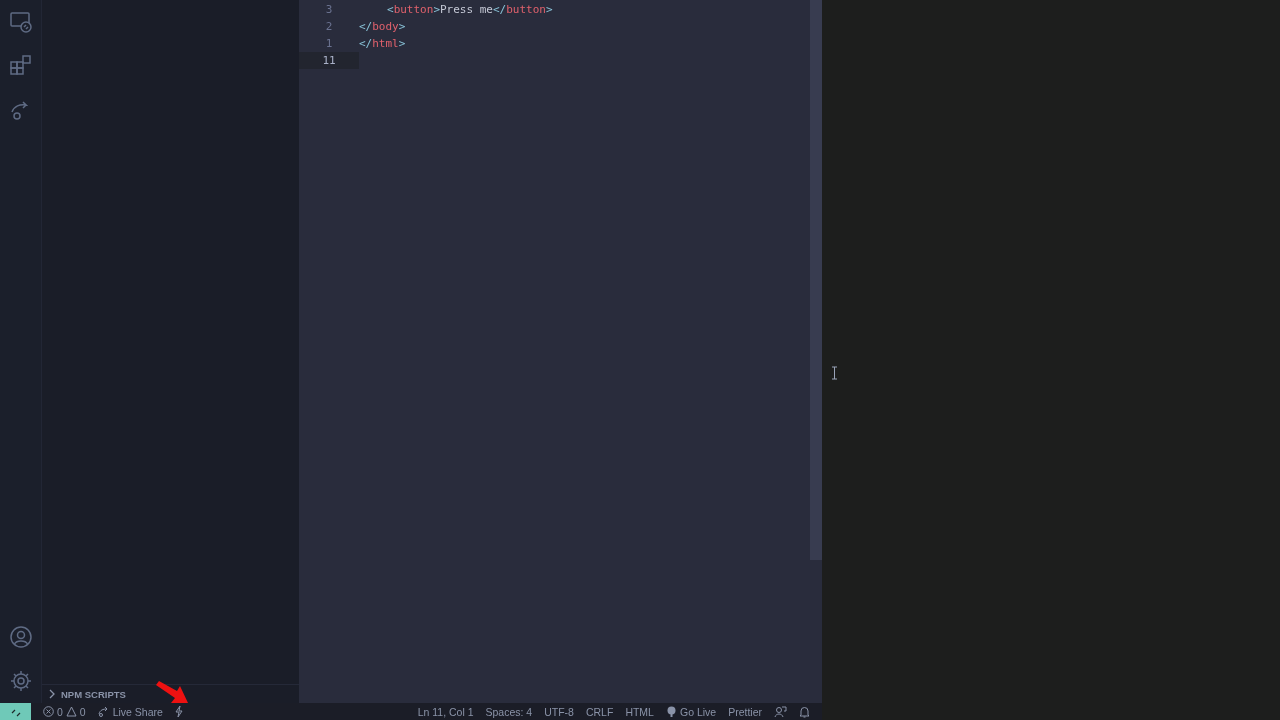 The width and height of the screenshot is (1280, 720). Describe the element at coordinates (20, 681) in the screenshot. I see `settings-icon` at that location.